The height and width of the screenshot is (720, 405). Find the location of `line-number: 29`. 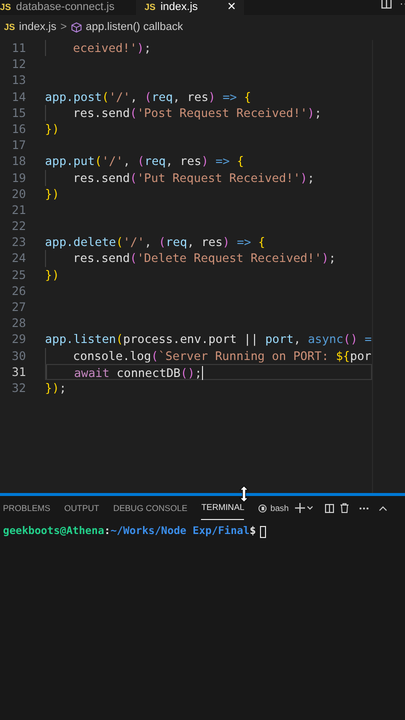

line-number: 29 is located at coordinates (18, 339).